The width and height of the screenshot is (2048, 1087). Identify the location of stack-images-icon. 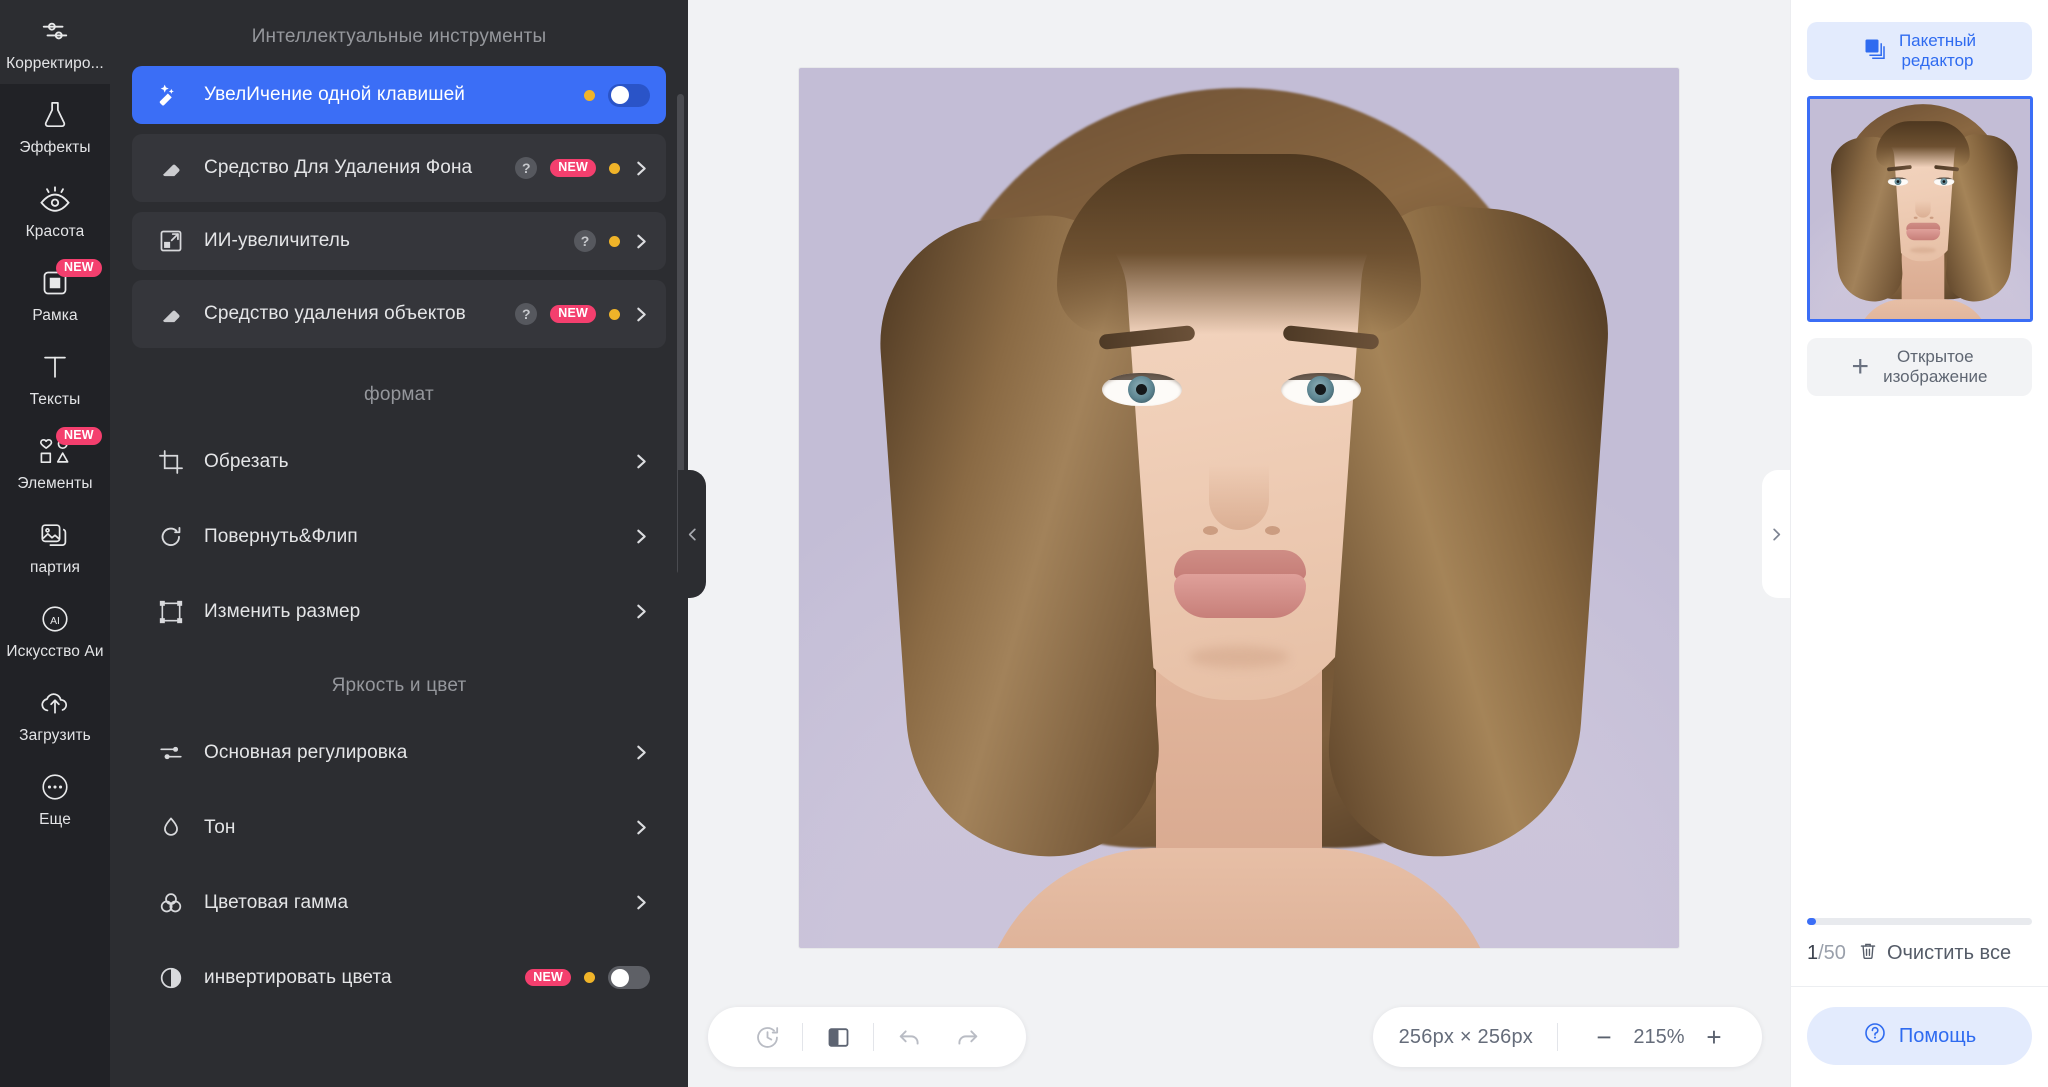
(55, 535).